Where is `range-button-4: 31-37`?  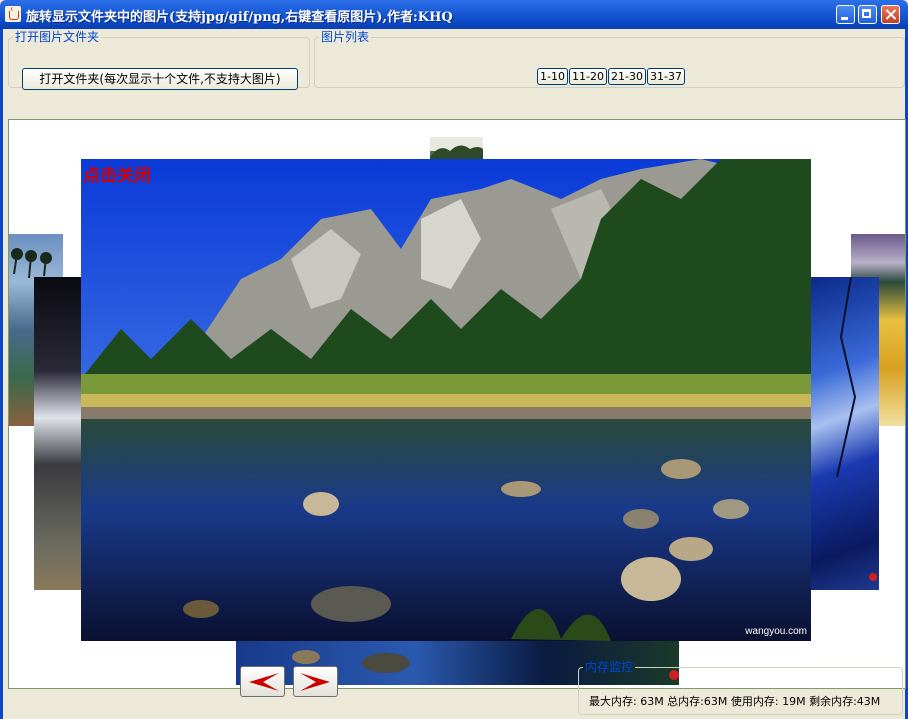 range-button-4: 31-37 is located at coordinates (666, 76).